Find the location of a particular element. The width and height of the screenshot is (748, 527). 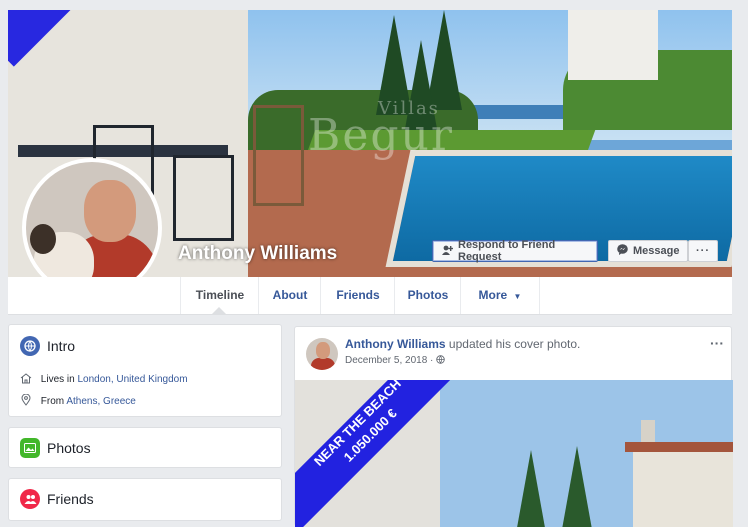

friends-title: Friends is located at coordinates (70, 499).